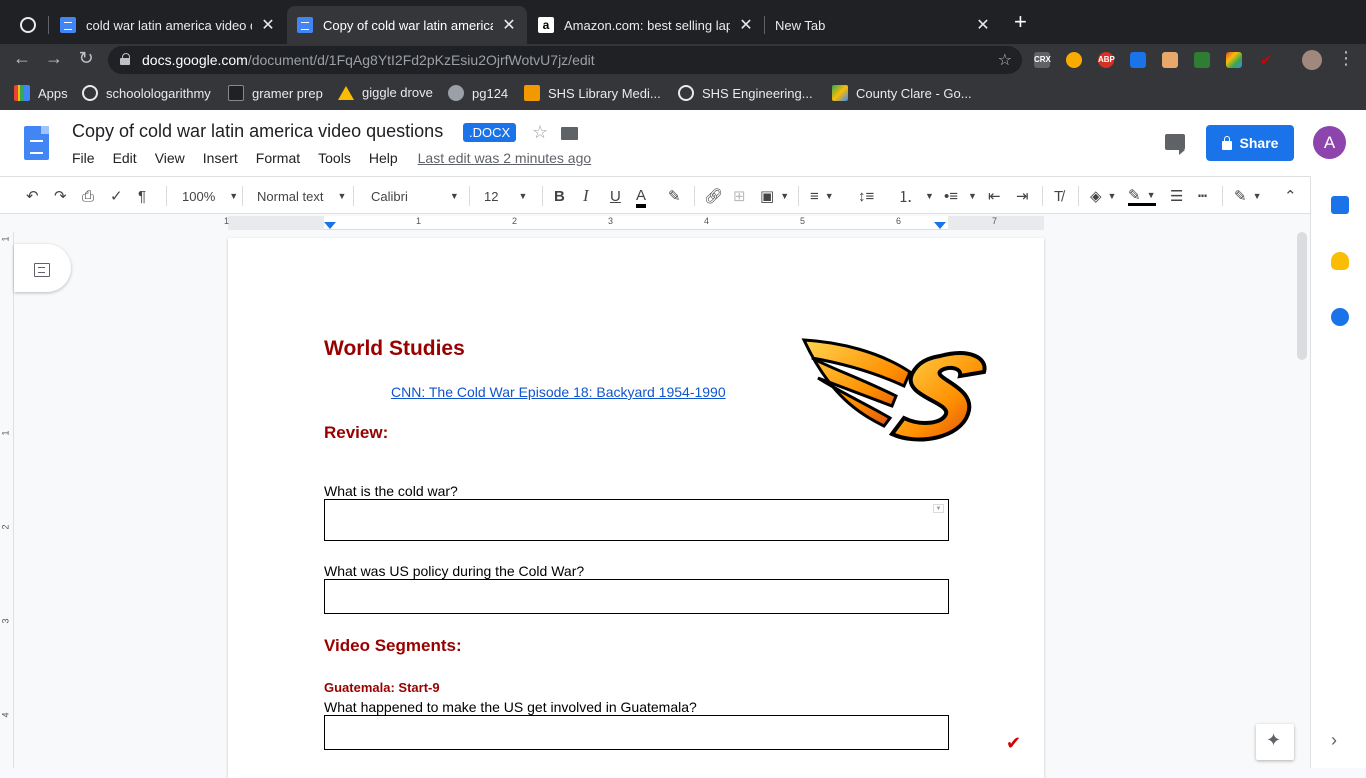 The width and height of the screenshot is (1366, 778). Describe the element at coordinates (86, 58) in the screenshot. I see `reload-icon: ↻` at that location.